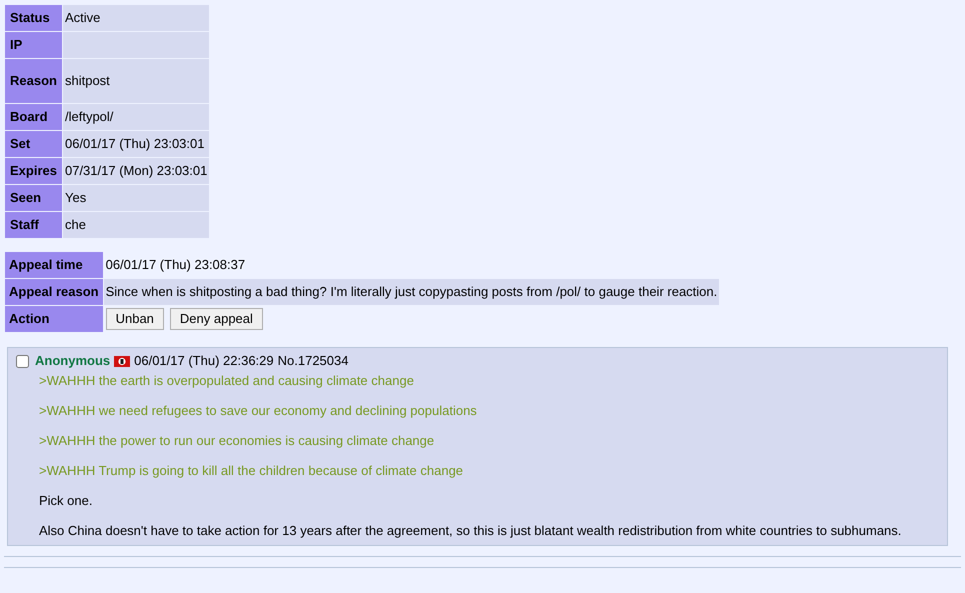  Describe the element at coordinates (136, 171) in the screenshot. I see `field-value: 07/31/17 (Mon) 23:03:01` at that location.